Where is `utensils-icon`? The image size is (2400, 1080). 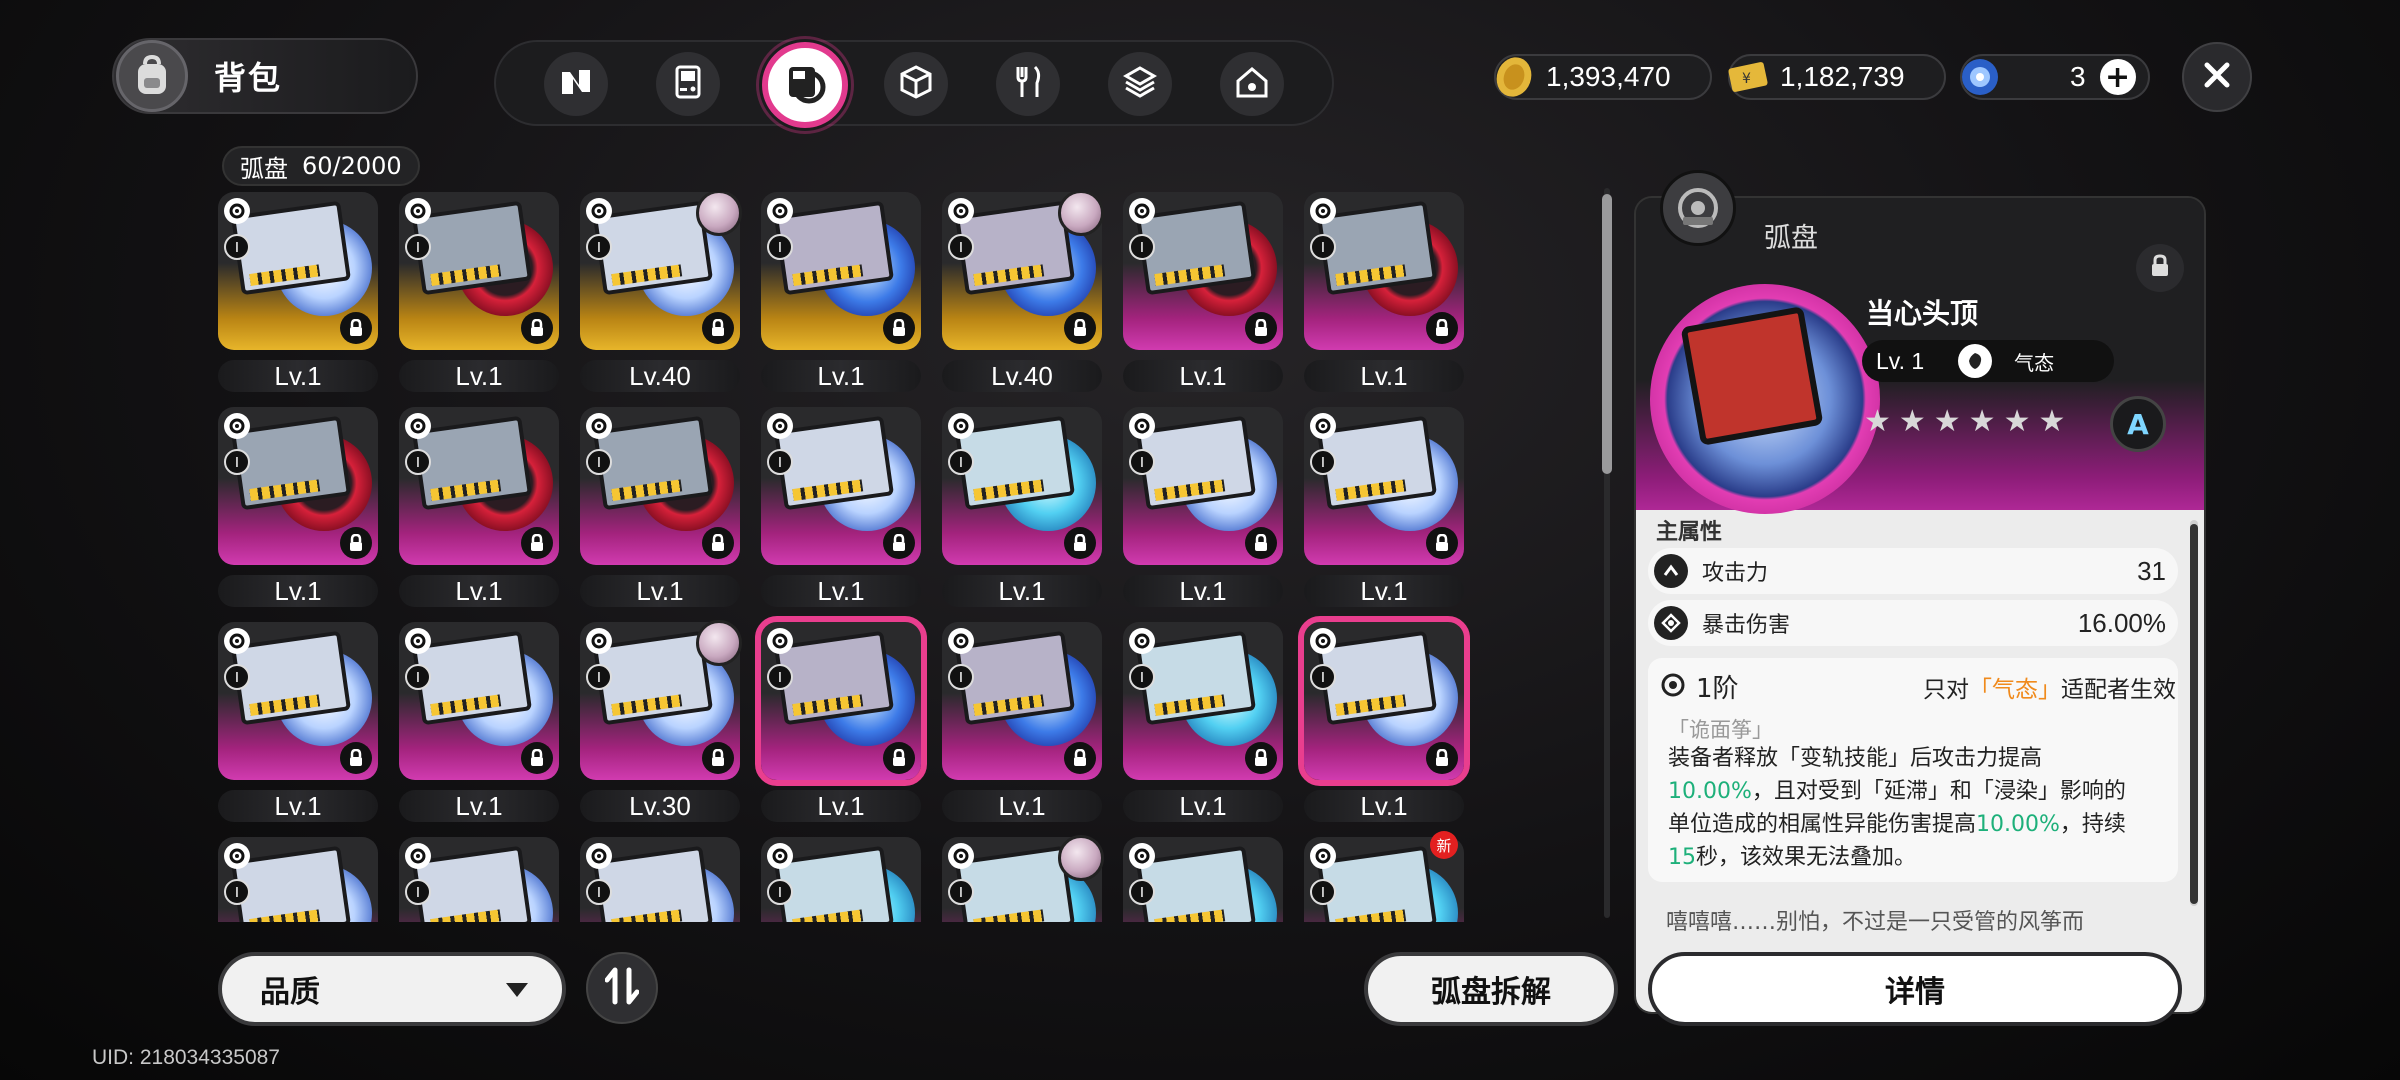 utensils-icon is located at coordinates (1028, 84).